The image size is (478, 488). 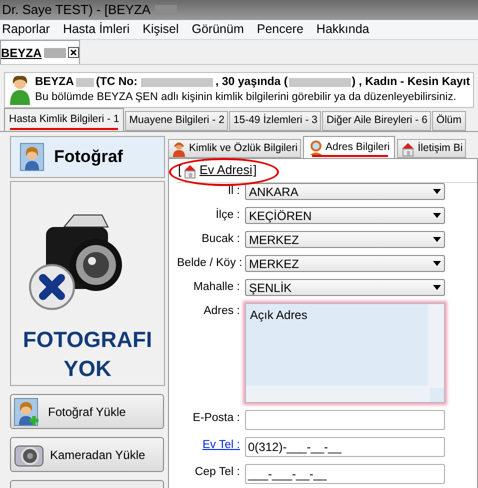 I want to click on menu-item: Hakkında, so click(x=343, y=29).